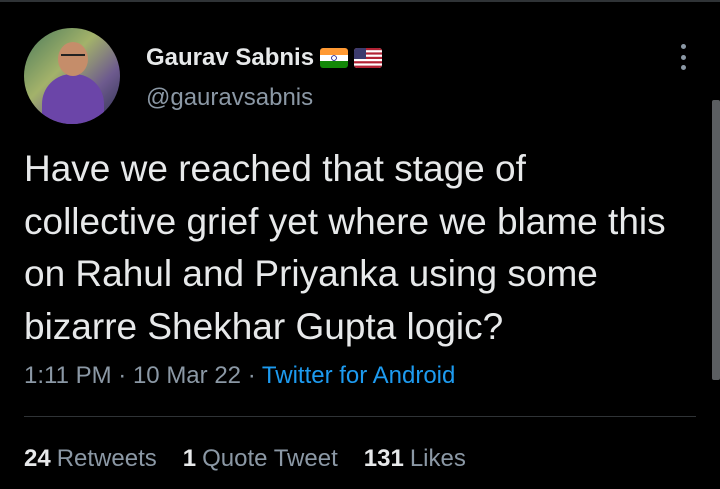 This screenshot has width=720, height=489. I want to click on handle: @gauravsabnis, so click(264, 98).